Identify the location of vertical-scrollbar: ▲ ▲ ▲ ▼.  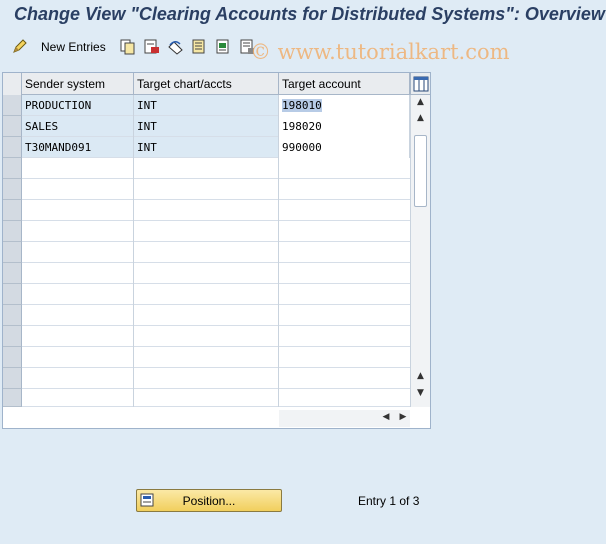
(420, 251).